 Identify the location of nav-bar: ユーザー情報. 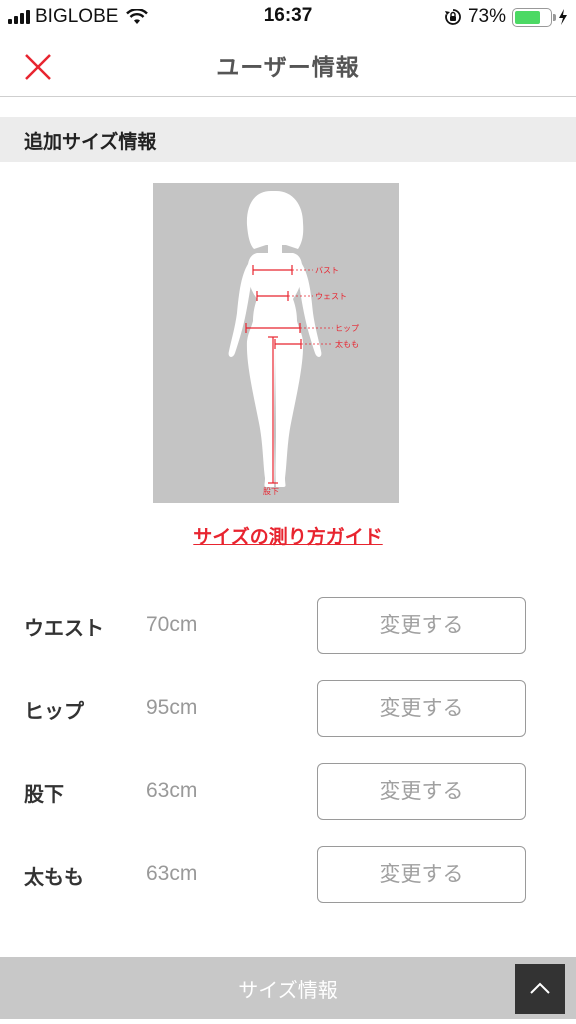
(288, 65).